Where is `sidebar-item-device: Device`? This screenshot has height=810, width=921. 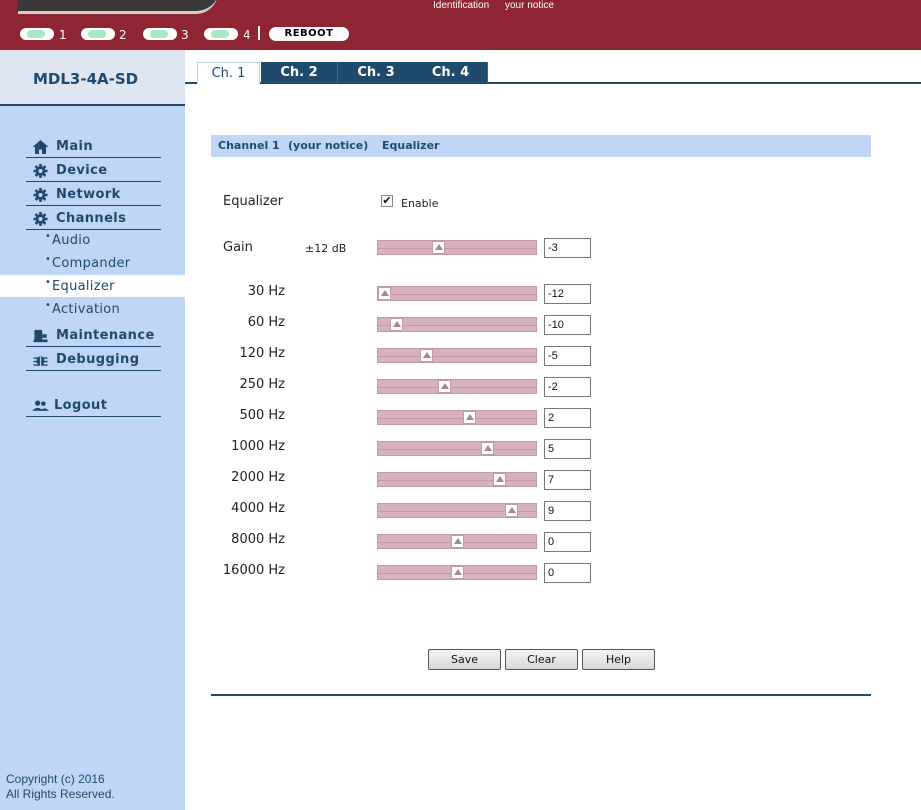 sidebar-item-device: Device is located at coordinates (93, 170).